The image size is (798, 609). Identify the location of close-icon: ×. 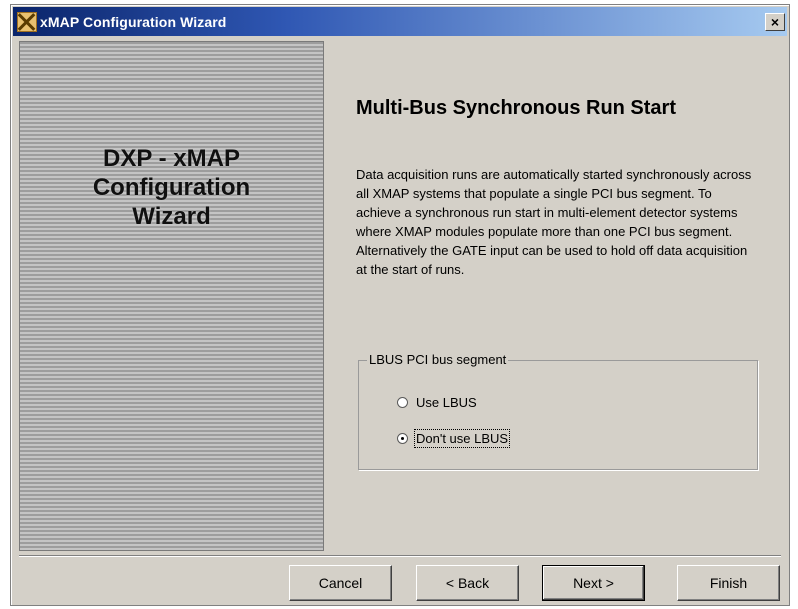
(775, 22).